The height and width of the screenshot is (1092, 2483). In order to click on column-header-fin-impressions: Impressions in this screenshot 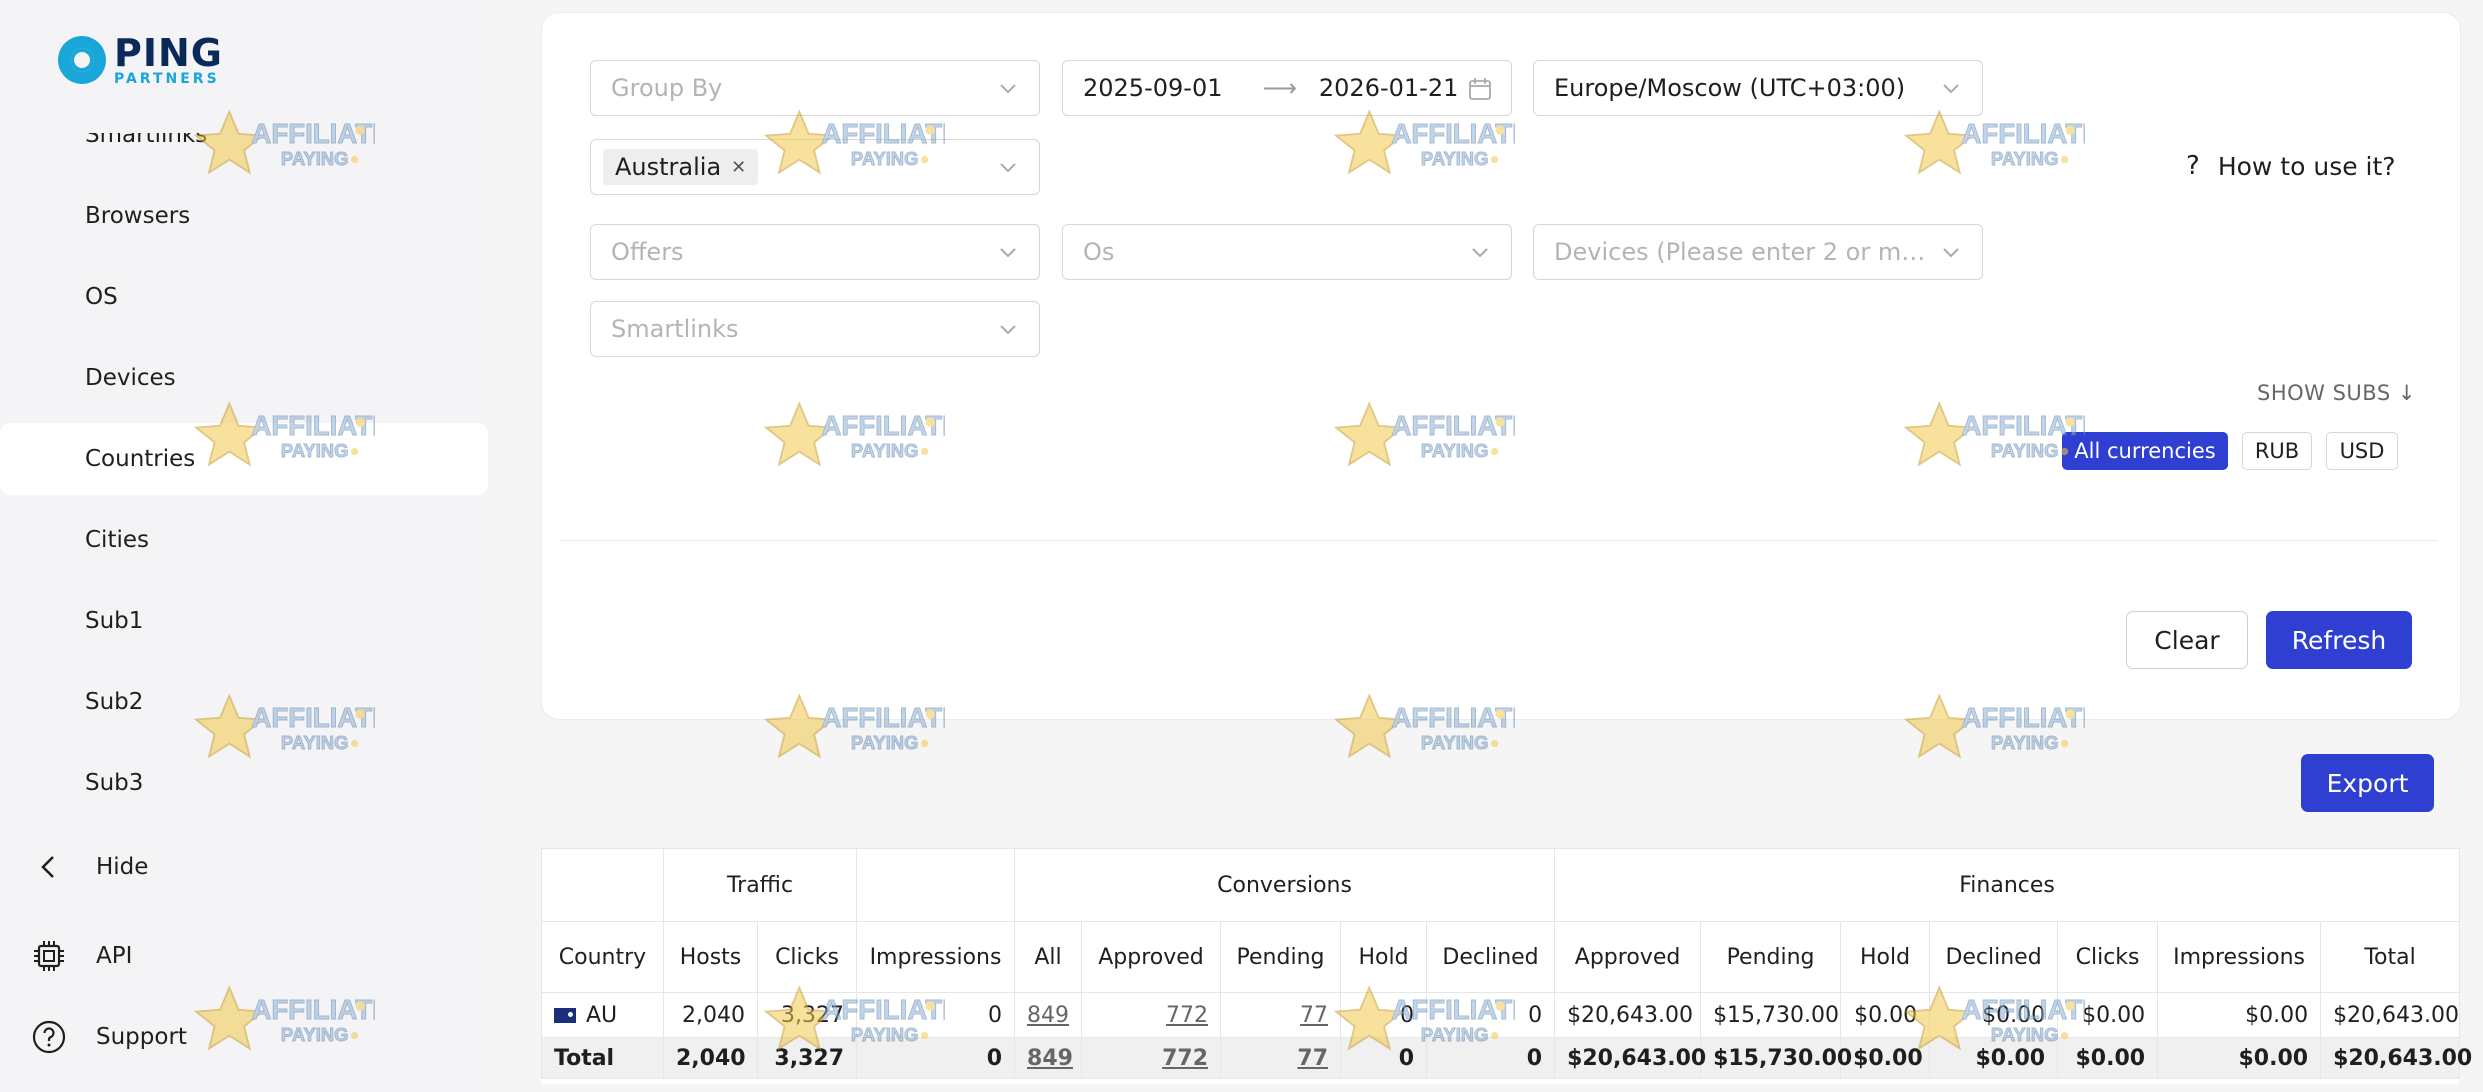, I will do `click(2239, 957)`.